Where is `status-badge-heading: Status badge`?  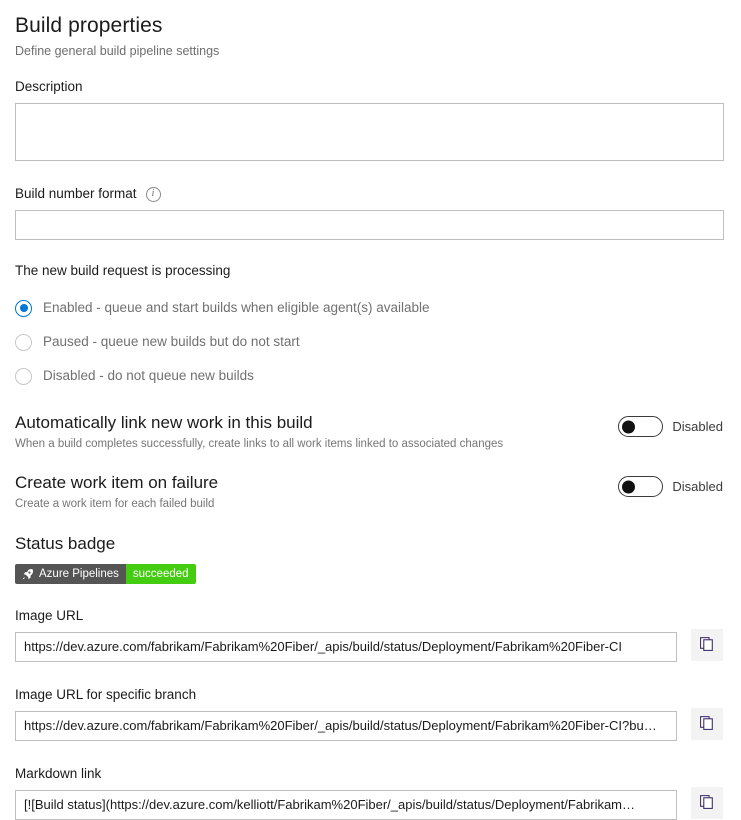 status-badge-heading: Status badge is located at coordinates (65, 543).